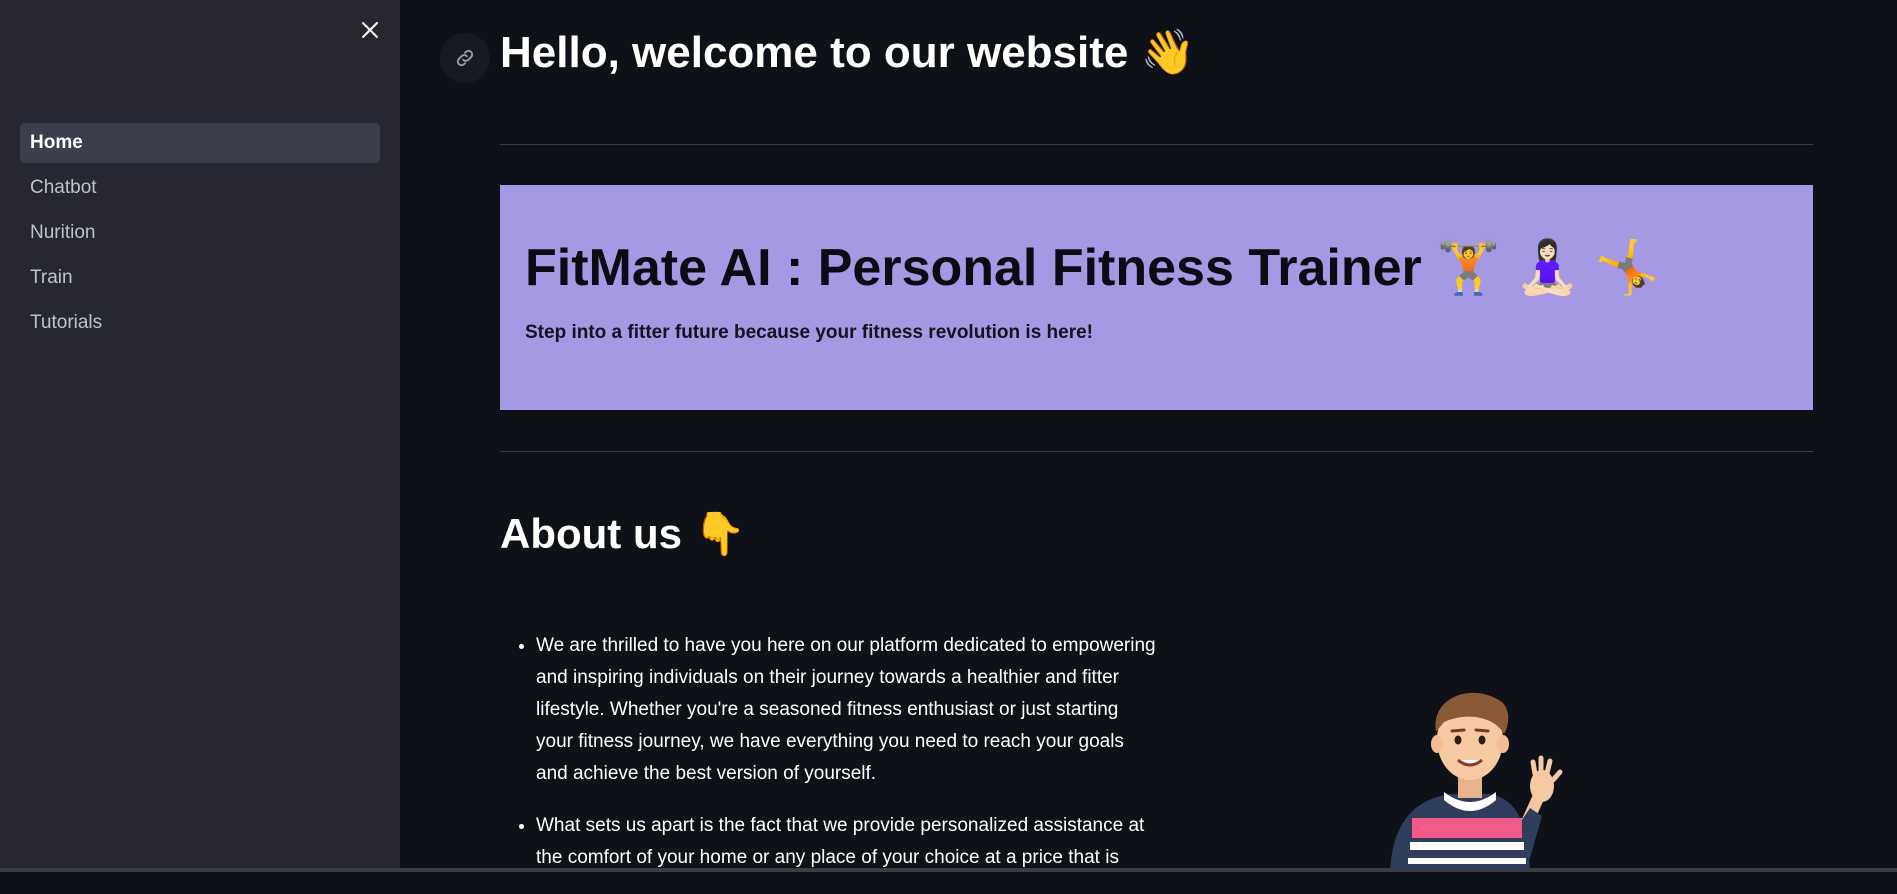 The image size is (1897, 894). I want to click on sidebar-item-label: Tutorials, so click(66, 322).